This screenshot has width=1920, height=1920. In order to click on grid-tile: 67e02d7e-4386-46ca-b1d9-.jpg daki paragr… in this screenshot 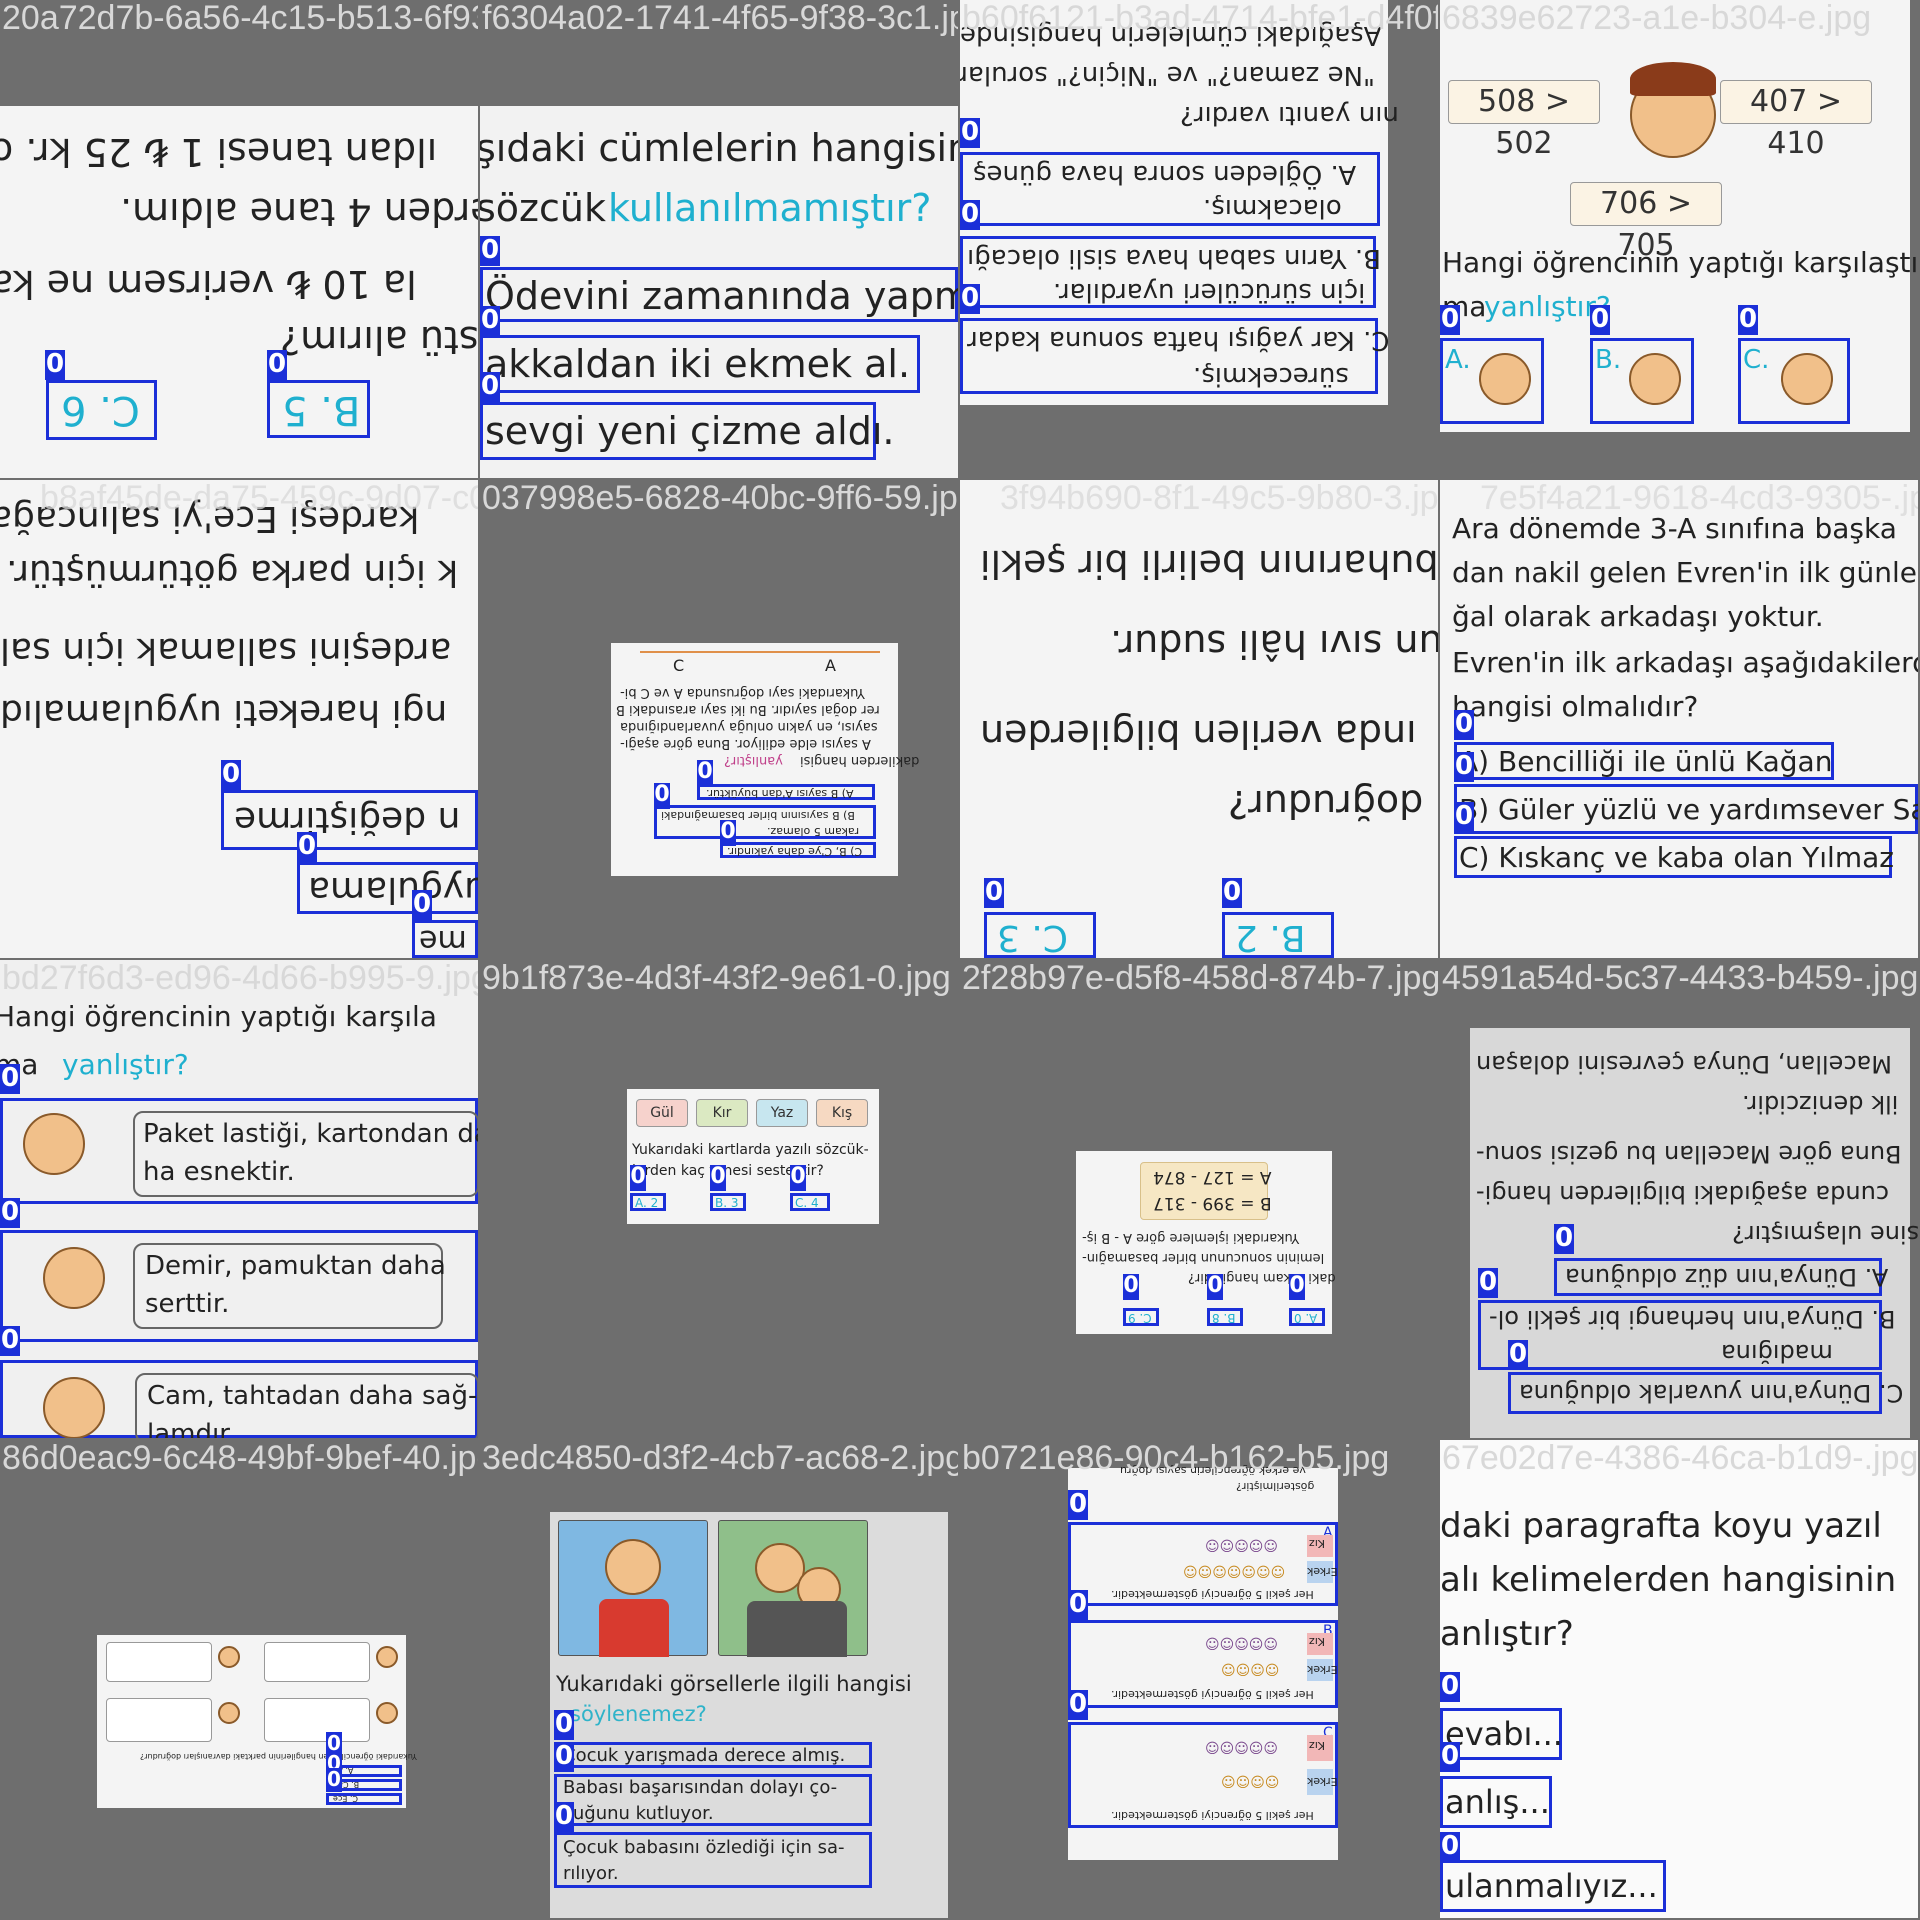, I will do `click(1679, 1679)`.